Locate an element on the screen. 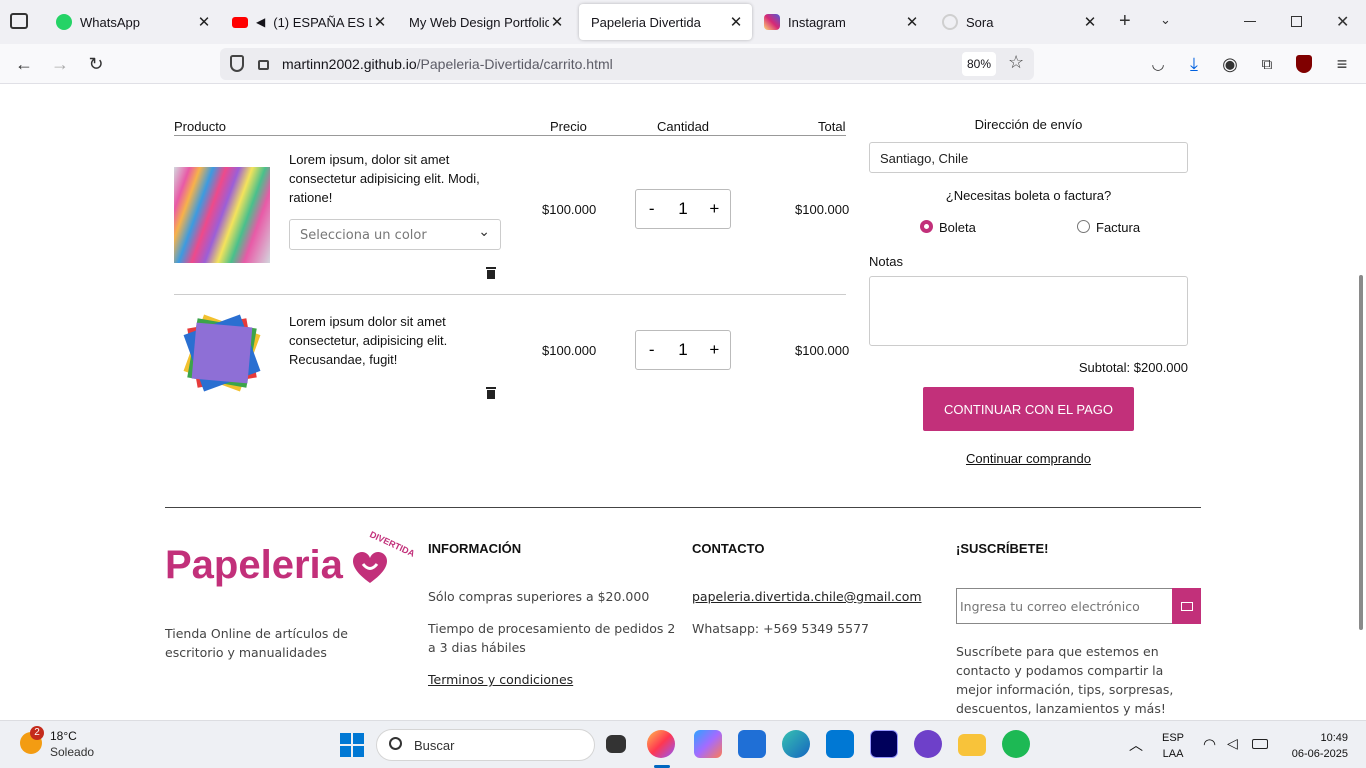 Image resolution: width=1366 pixels, height=768 pixels. weather-widget: 2 18°C Soleado is located at coordinates (73, 744).